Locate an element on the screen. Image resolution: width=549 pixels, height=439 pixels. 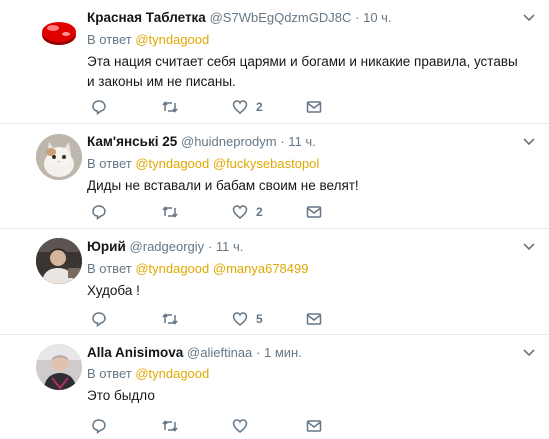
like-button: 5 is located at coordinates (247, 319).